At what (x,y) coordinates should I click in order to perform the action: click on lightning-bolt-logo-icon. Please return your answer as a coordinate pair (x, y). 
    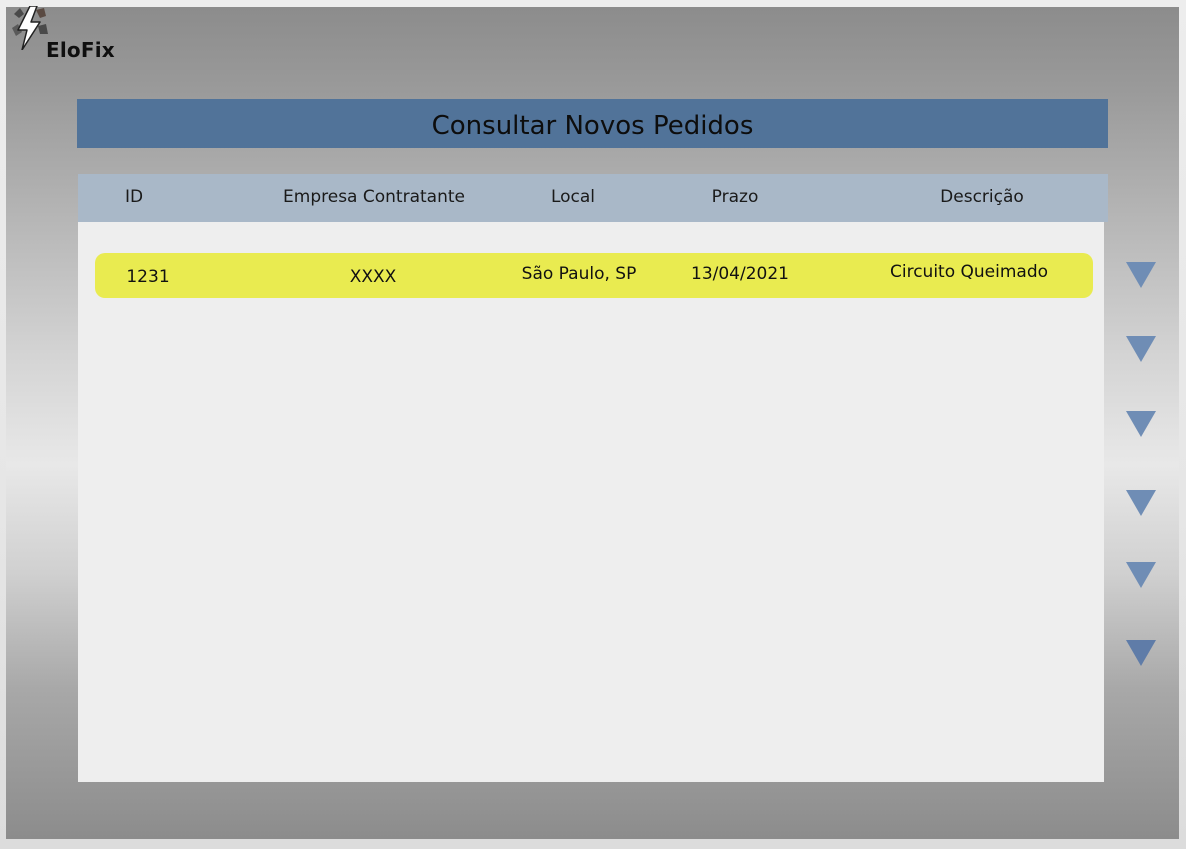
    Looking at the image, I should click on (30, 28).